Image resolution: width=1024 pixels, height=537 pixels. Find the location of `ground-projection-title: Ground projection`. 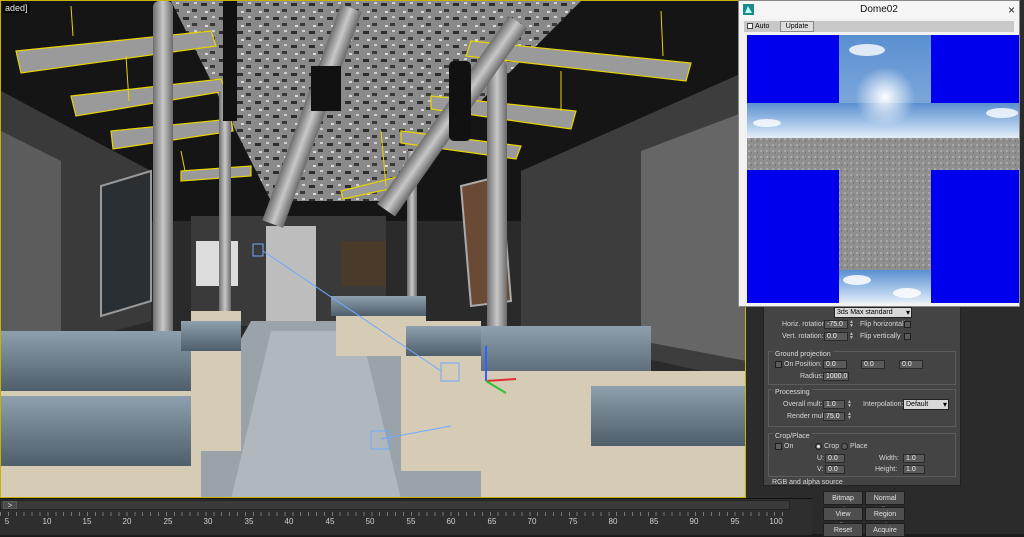

ground-projection-title: Ground projection is located at coordinates (803, 354).